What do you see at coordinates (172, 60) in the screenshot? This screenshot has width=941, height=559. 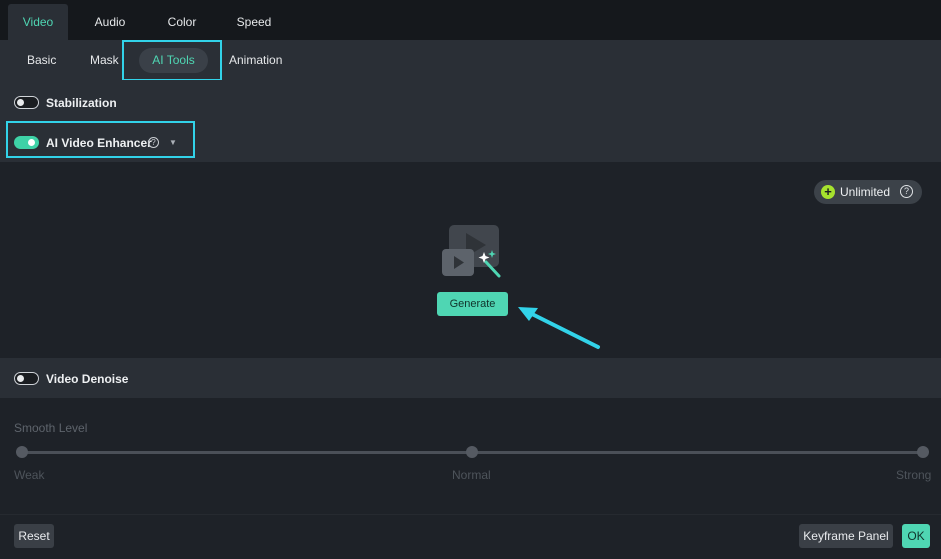 I see `highlight-box-ai-tools` at bounding box center [172, 60].